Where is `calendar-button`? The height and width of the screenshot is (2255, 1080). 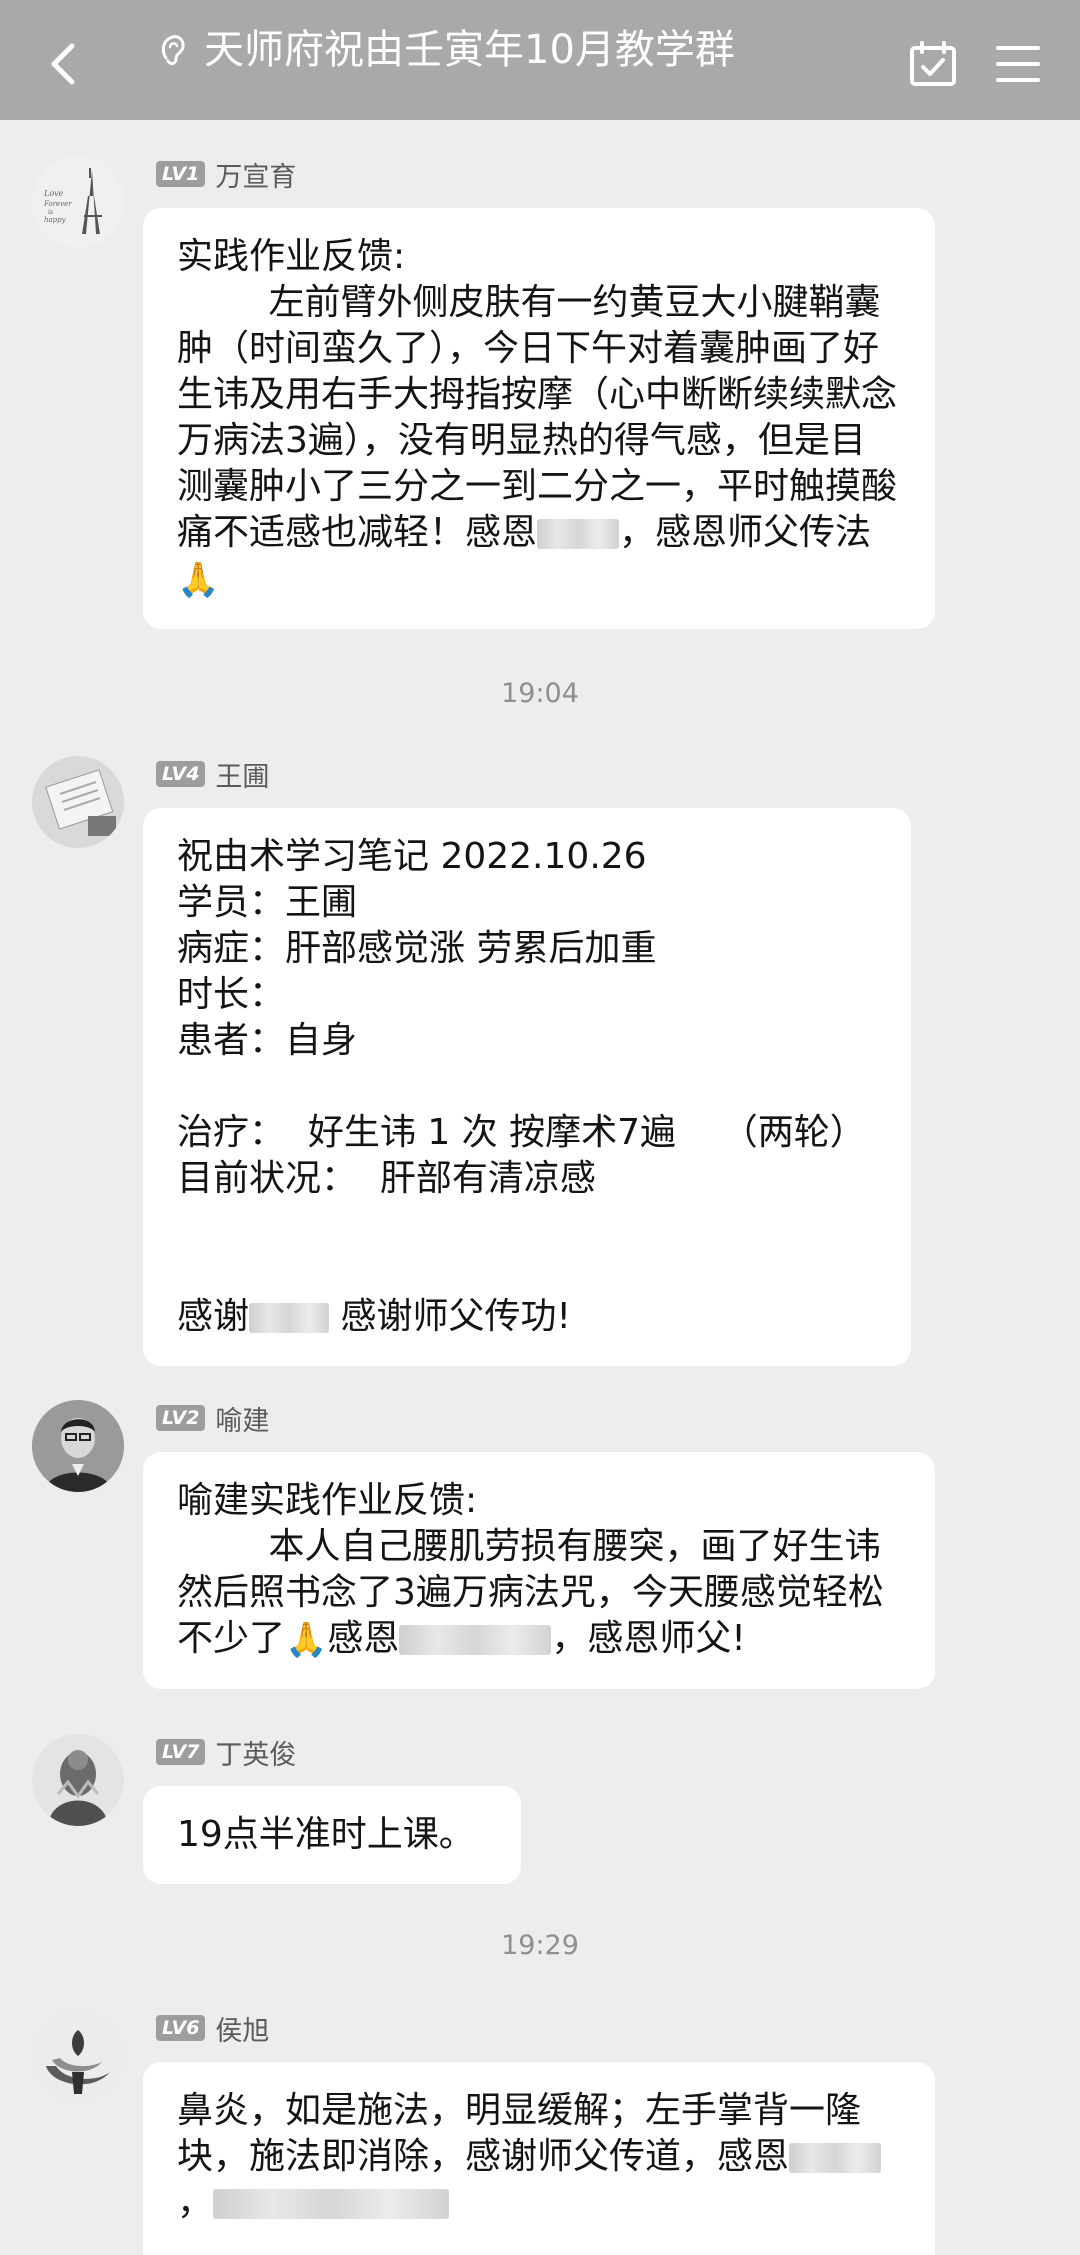
calendar-button is located at coordinates (933, 64).